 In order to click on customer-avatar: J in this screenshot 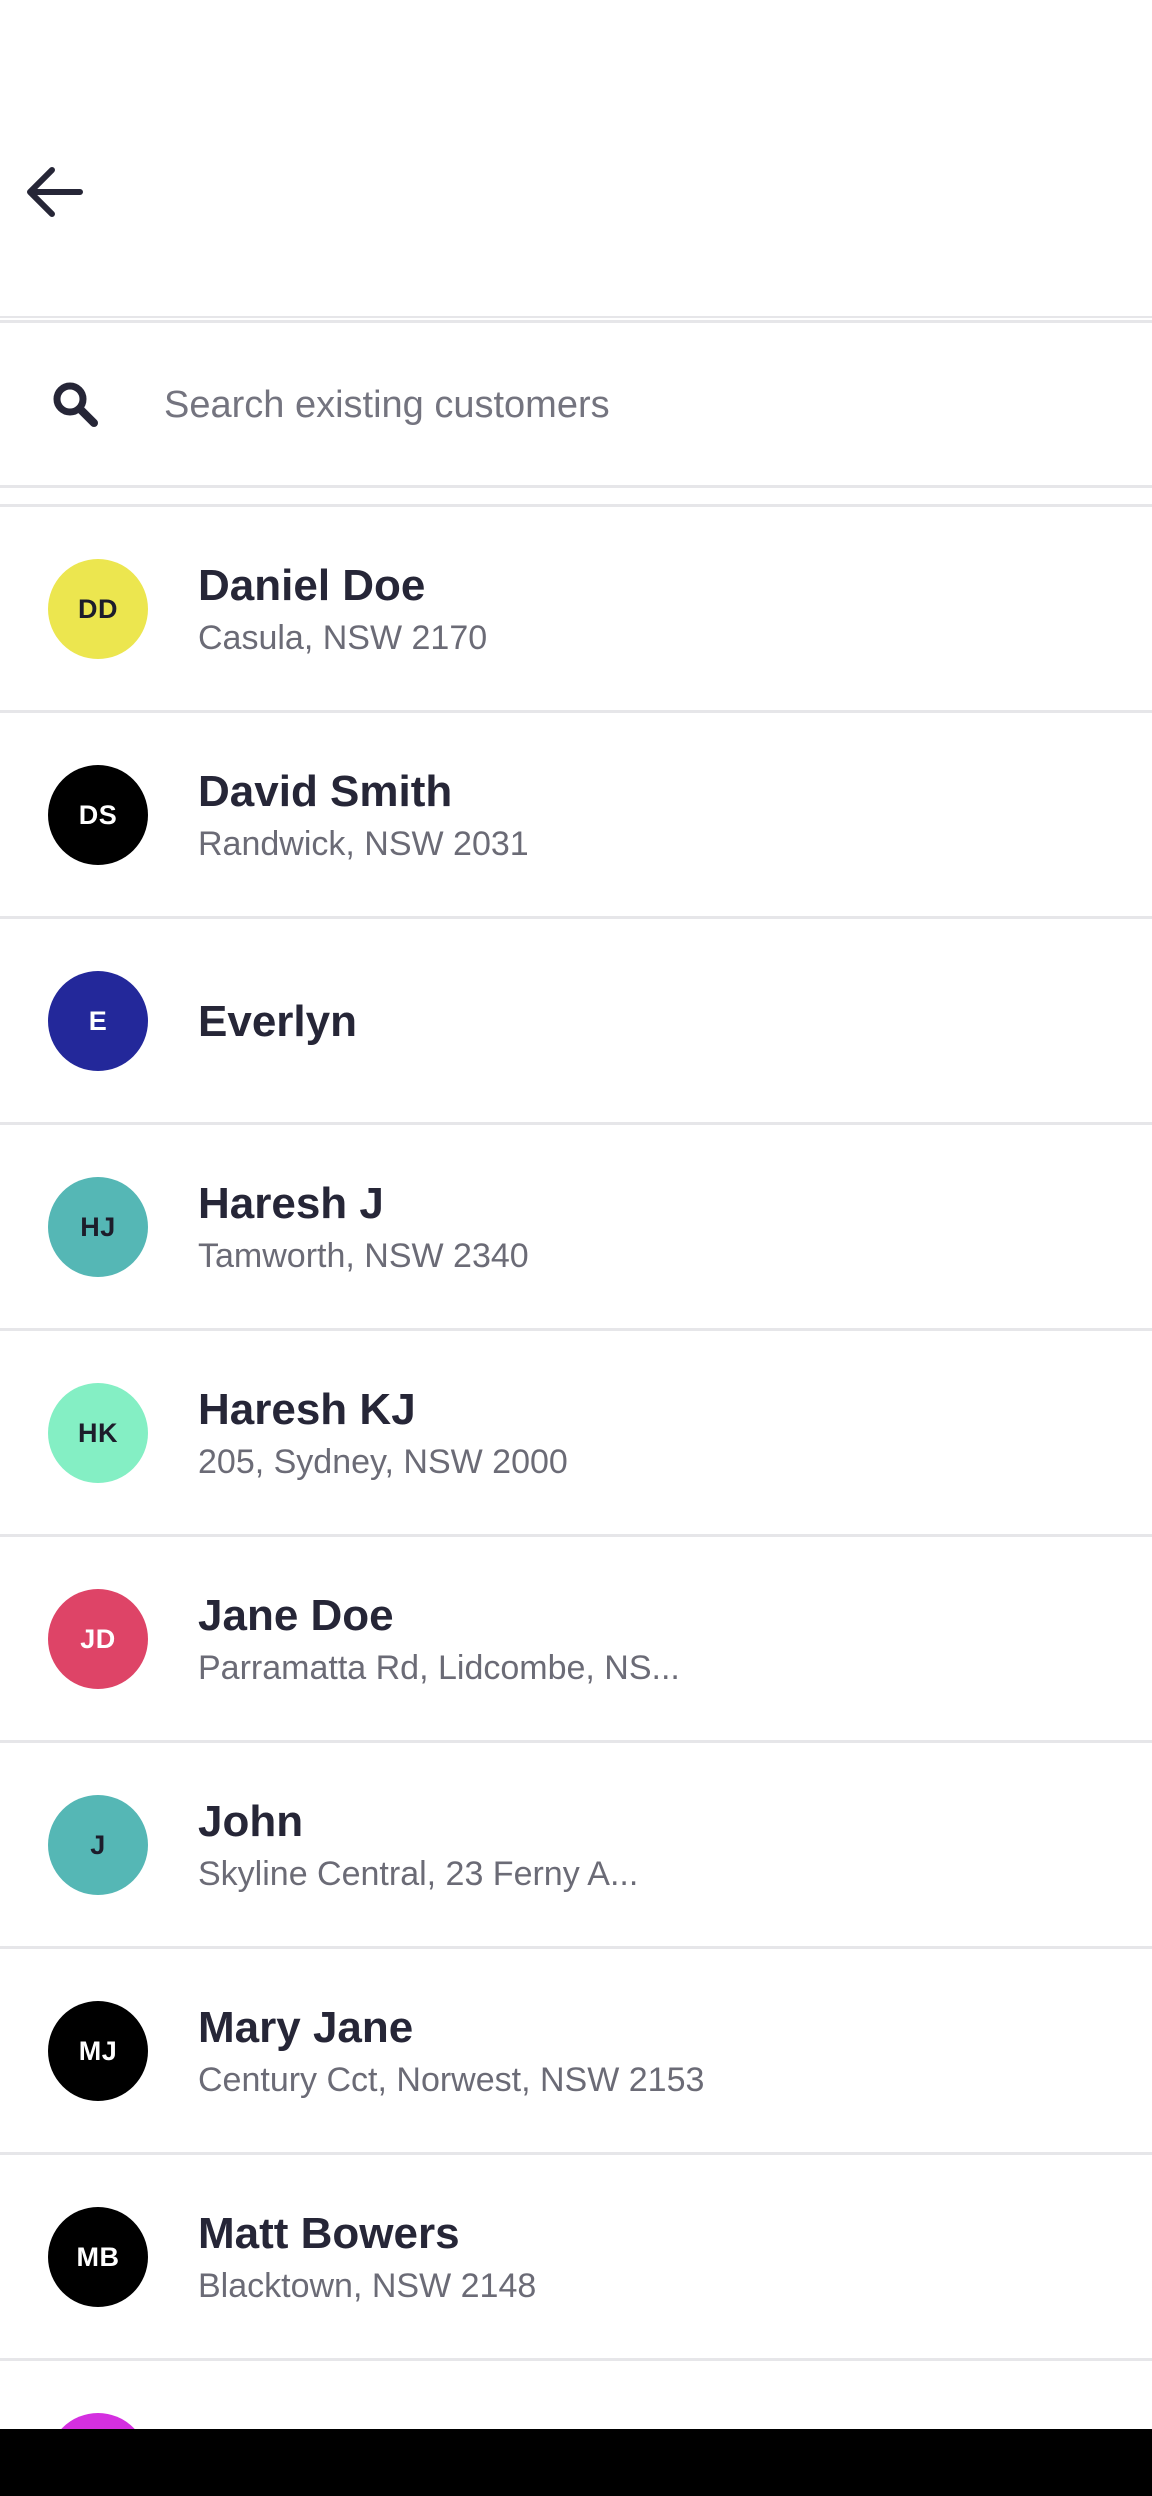, I will do `click(98, 1845)`.